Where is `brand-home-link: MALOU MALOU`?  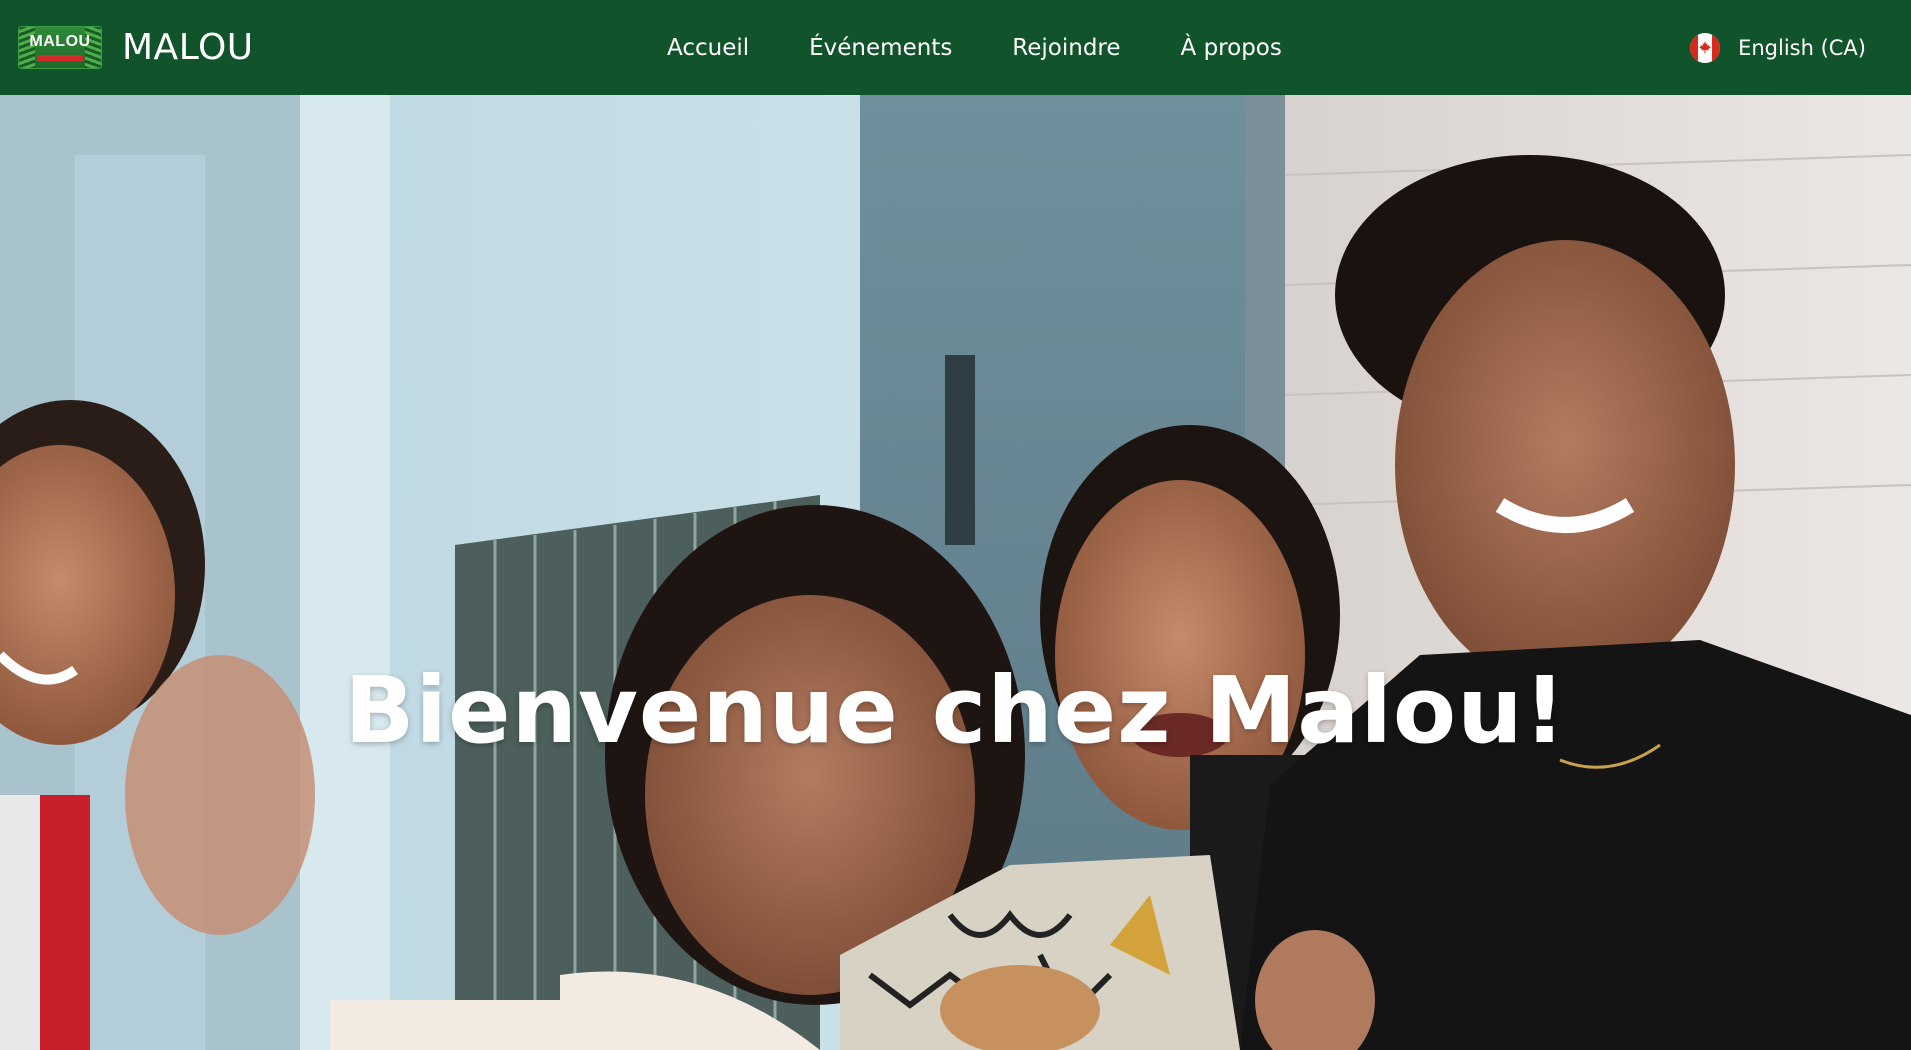
brand-home-link: MALOU MALOU is located at coordinates (136, 47).